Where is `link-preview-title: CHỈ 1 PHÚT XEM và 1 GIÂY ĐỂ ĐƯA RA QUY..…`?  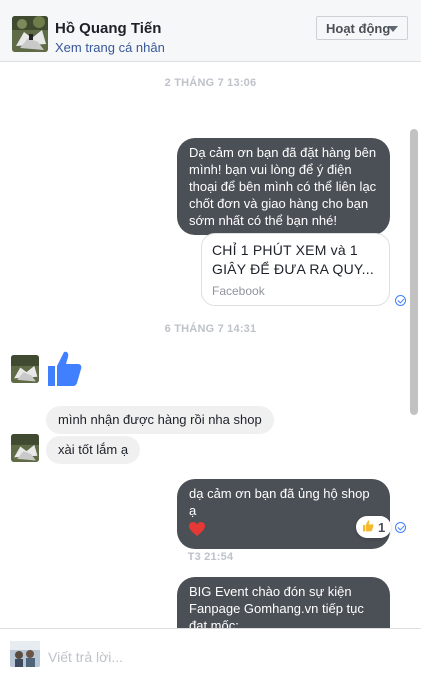
link-preview-title: CHỈ 1 PHÚT XEM và 1 GIÂY ĐỂ ĐƯA RA QUY..… is located at coordinates (293, 259).